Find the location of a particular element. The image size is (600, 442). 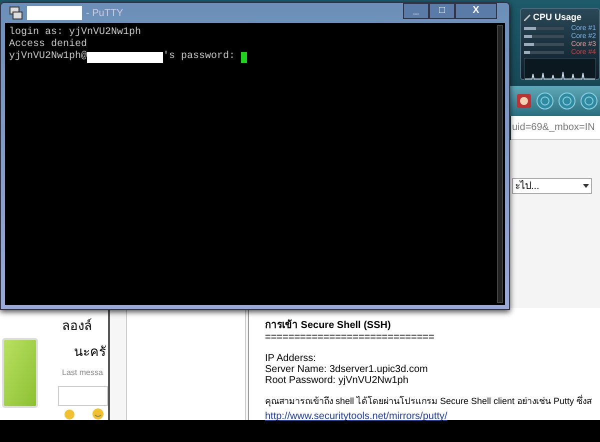

article-line: Root Password: yjVnVU2Nw1ph is located at coordinates (337, 380).